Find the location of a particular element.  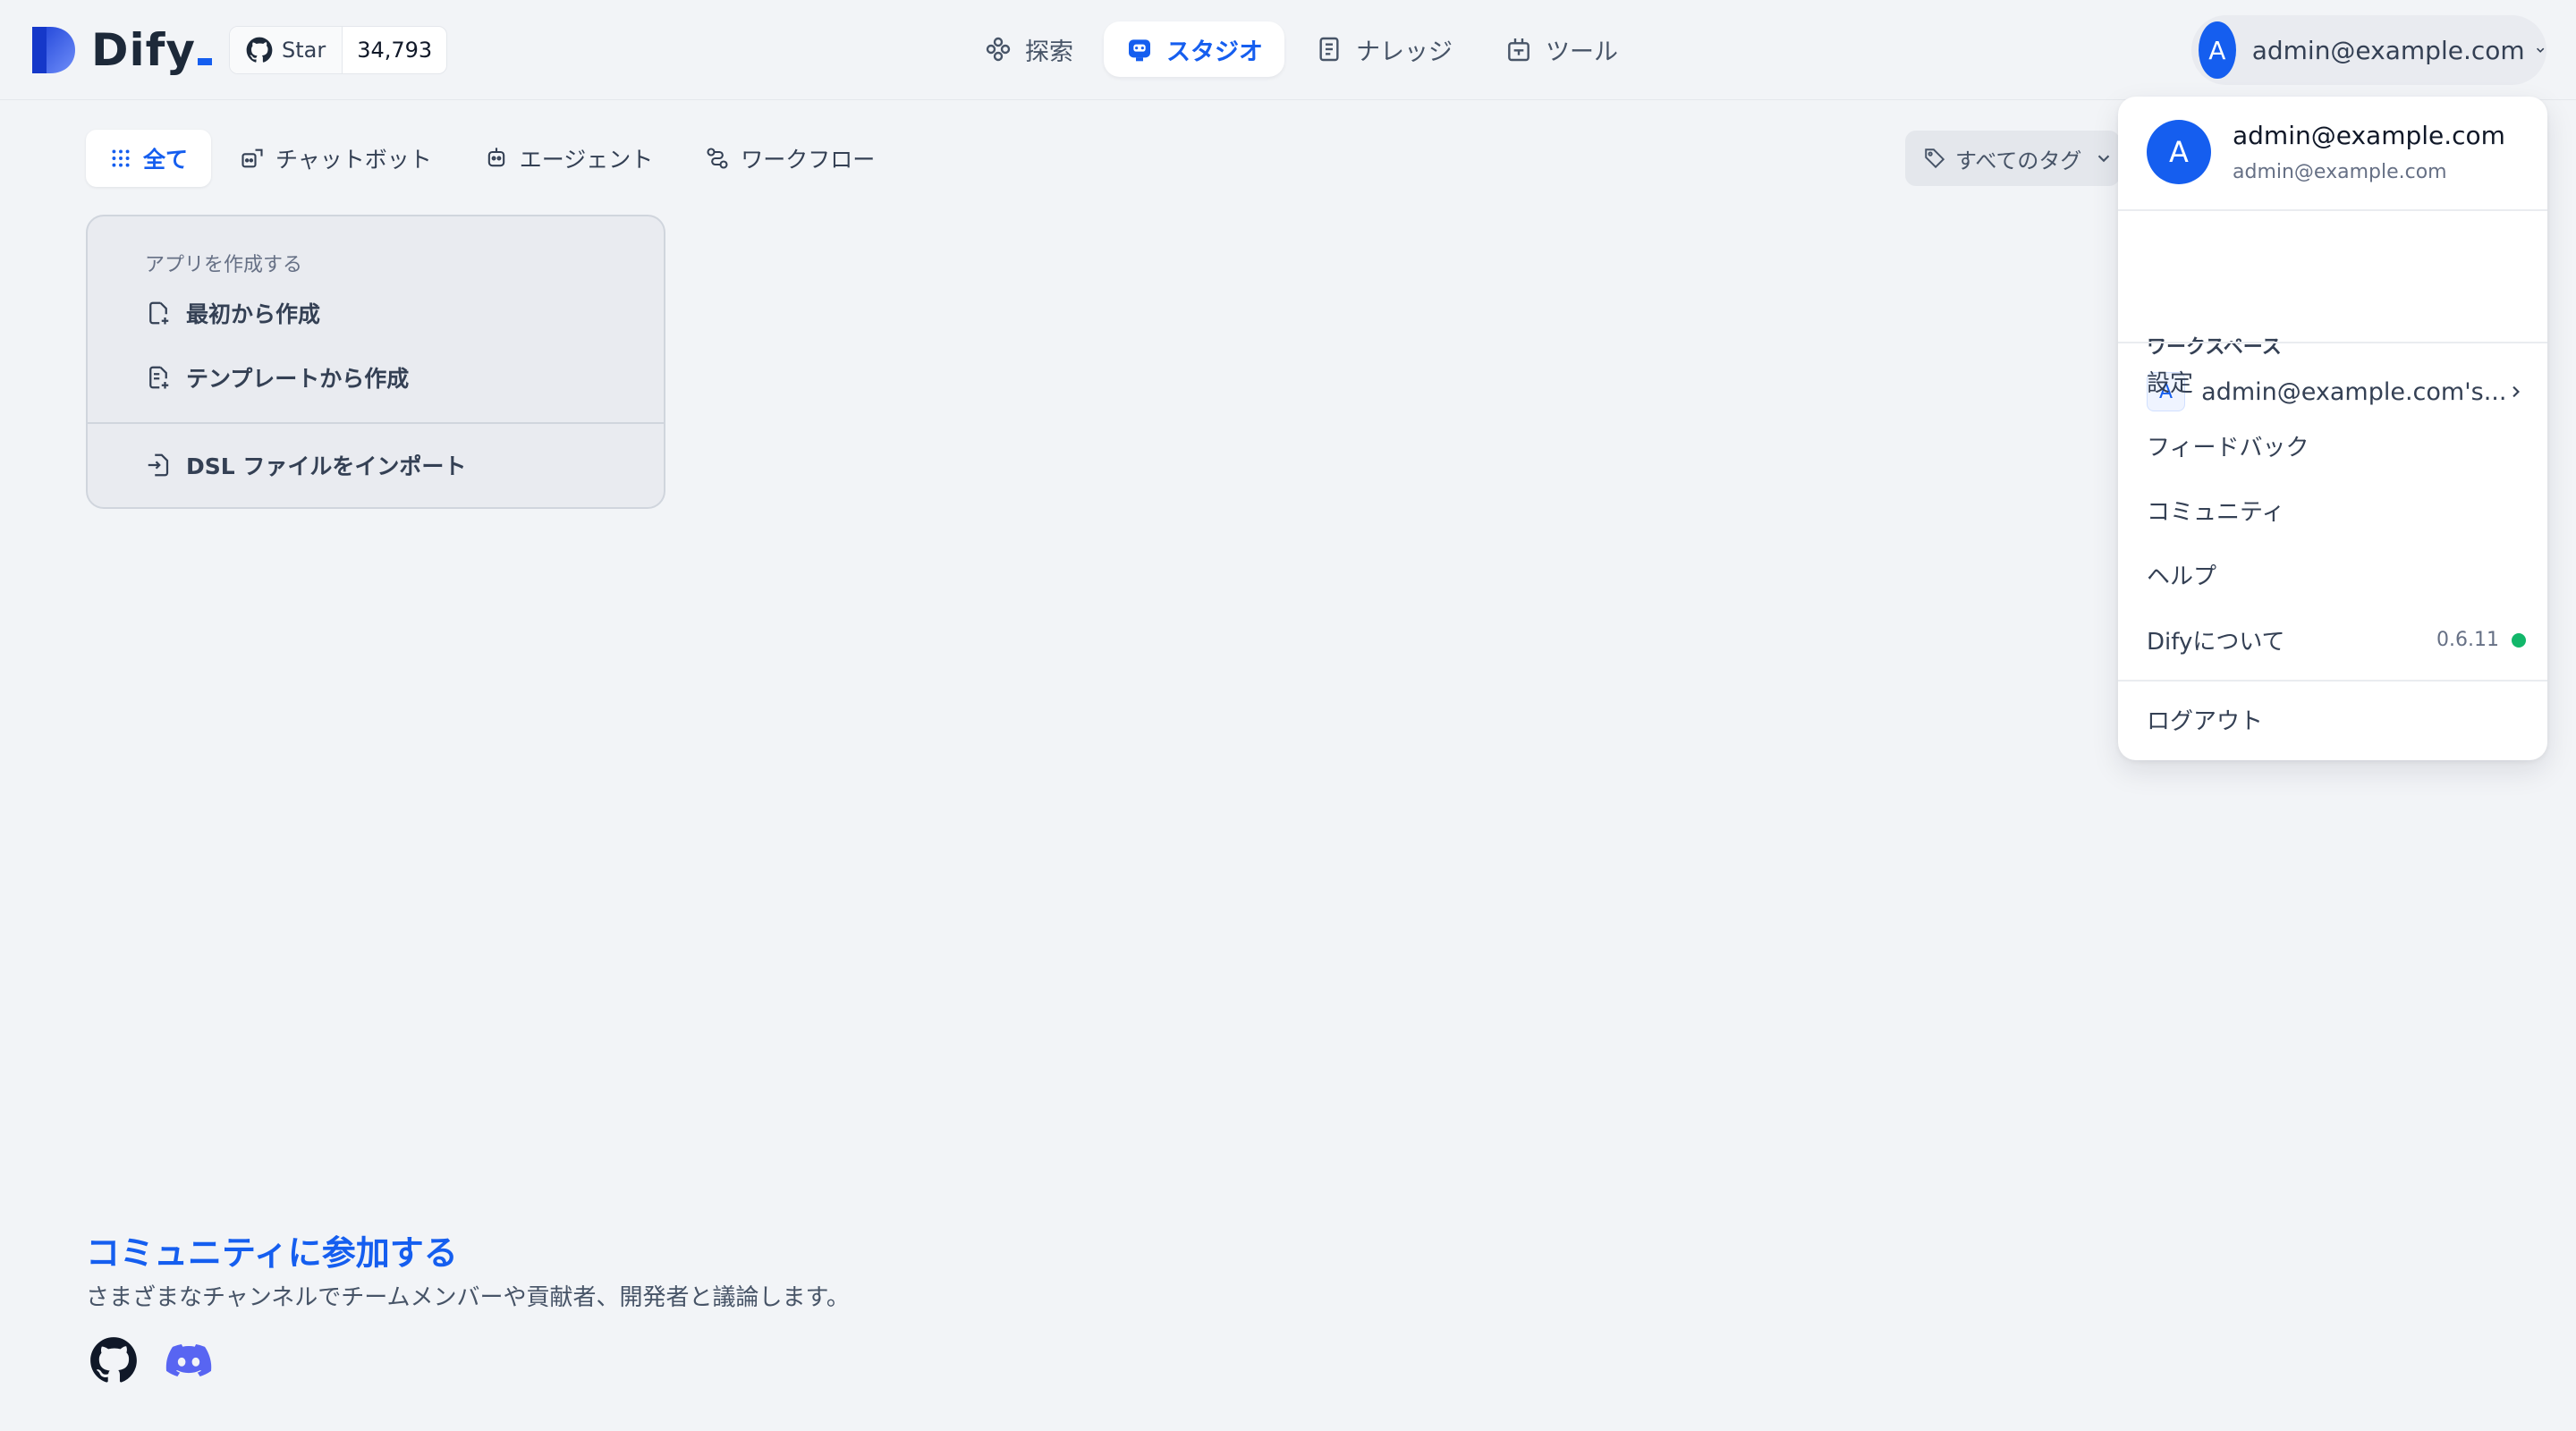

nav-studio-label: スタジオ is located at coordinates (1214, 52).